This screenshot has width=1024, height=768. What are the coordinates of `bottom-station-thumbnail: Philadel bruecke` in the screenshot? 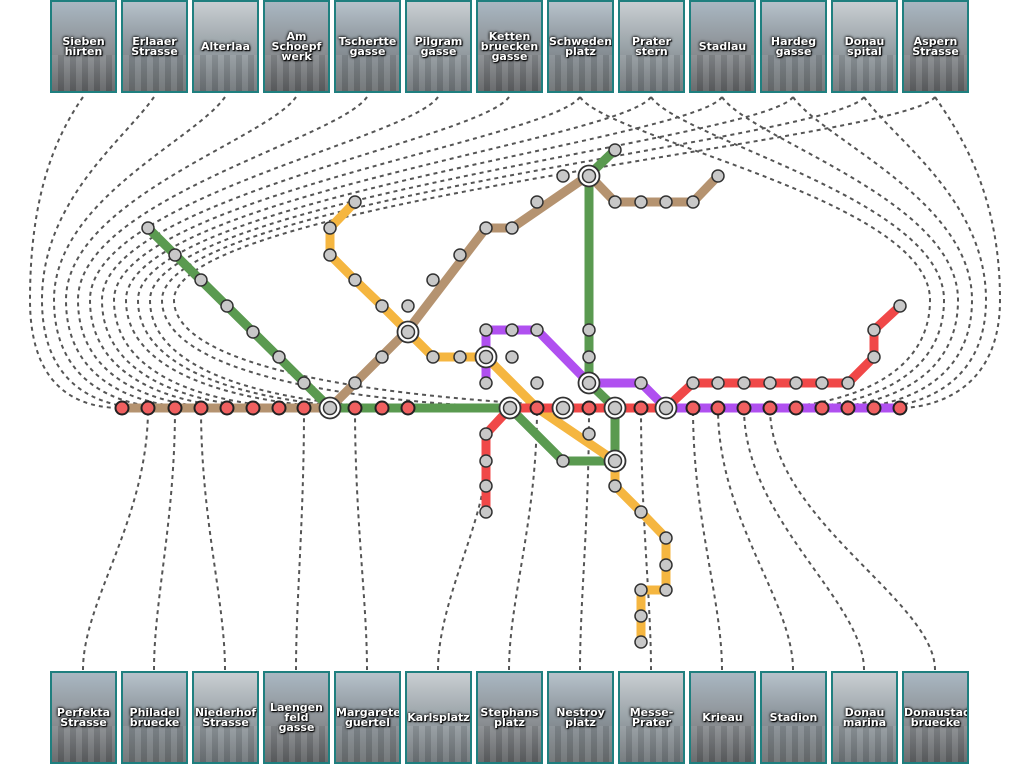 It's located at (154, 717).